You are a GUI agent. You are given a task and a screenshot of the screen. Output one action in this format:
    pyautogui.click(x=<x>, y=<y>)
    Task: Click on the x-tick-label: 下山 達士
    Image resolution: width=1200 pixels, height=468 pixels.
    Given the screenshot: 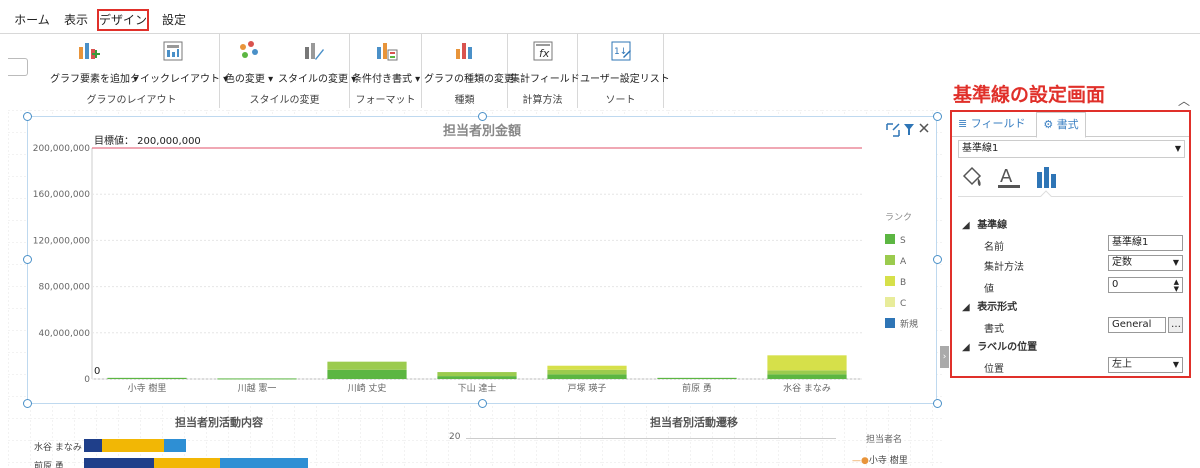 What is the action you would take?
    pyautogui.click(x=477, y=388)
    